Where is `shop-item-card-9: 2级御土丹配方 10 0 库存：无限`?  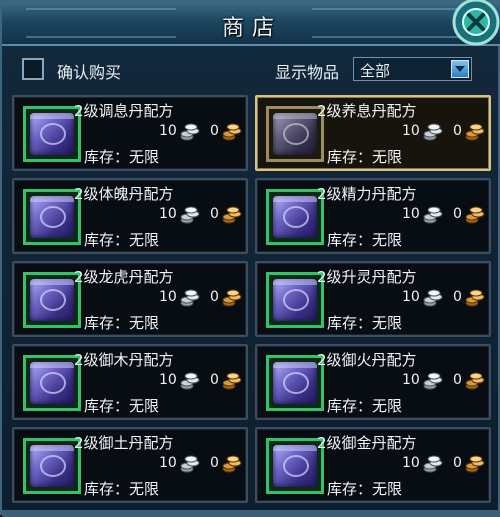 shop-item-card-9: 2级御土丹配方 10 0 库存：无限 is located at coordinates (130, 465).